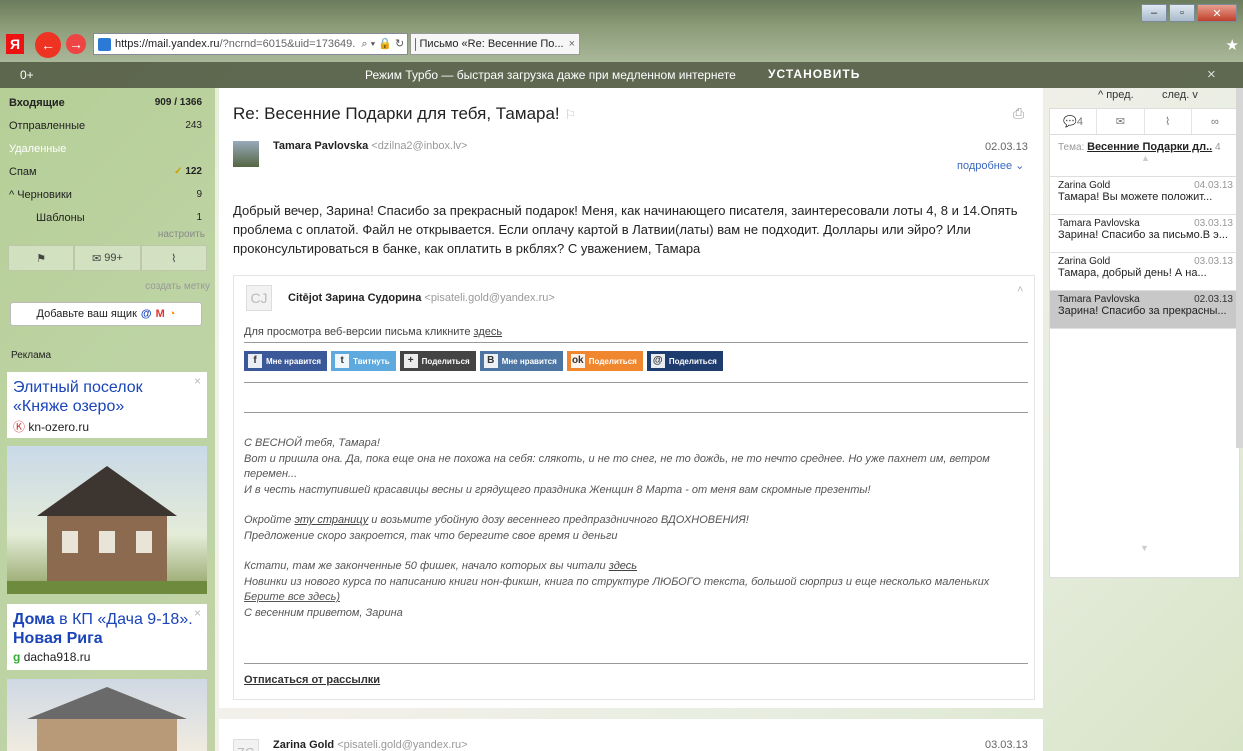 This screenshot has width=1243, height=751. Describe the element at coordinates (1144, 548) in the screenshot. I see `scroll-down-icon: ▼` at that location.